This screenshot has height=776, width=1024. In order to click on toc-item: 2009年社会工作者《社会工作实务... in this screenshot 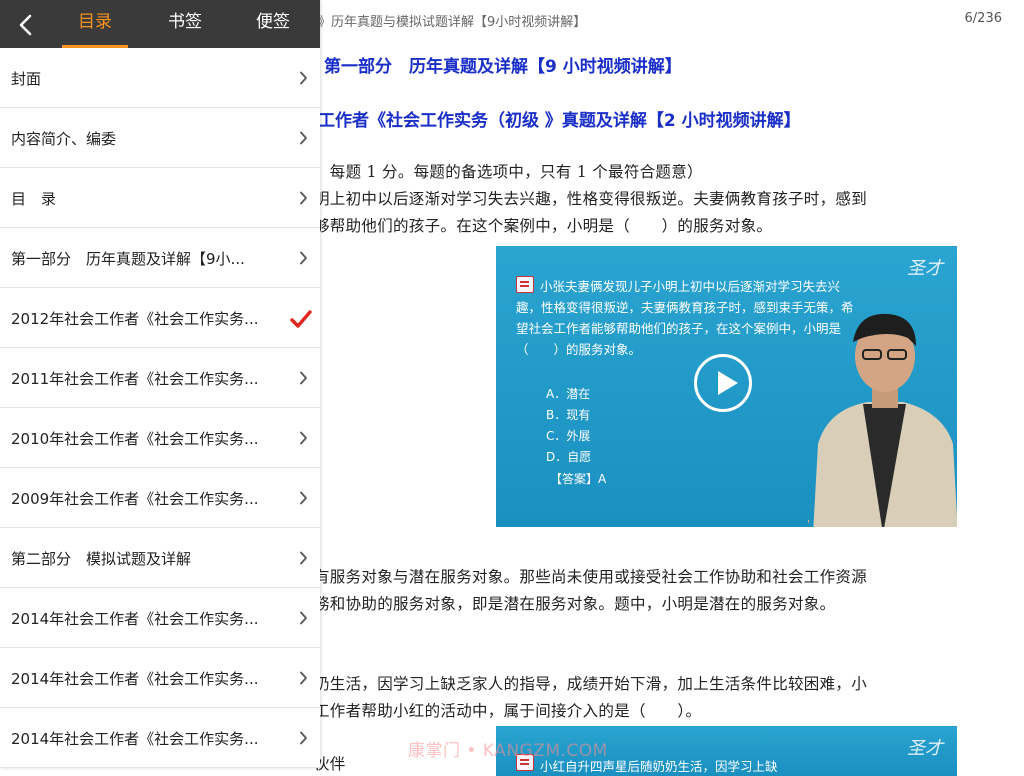, I will do `click(160, 498)`.